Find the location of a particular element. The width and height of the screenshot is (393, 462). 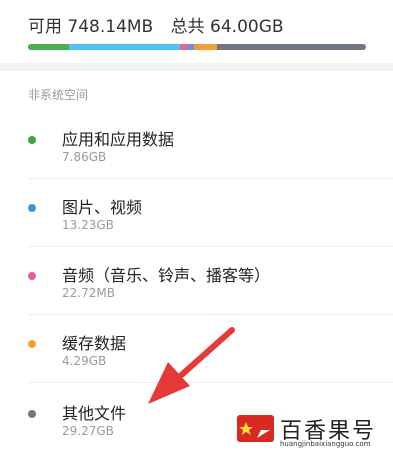

storage-usage-bar is located at coordinates (197, 47).